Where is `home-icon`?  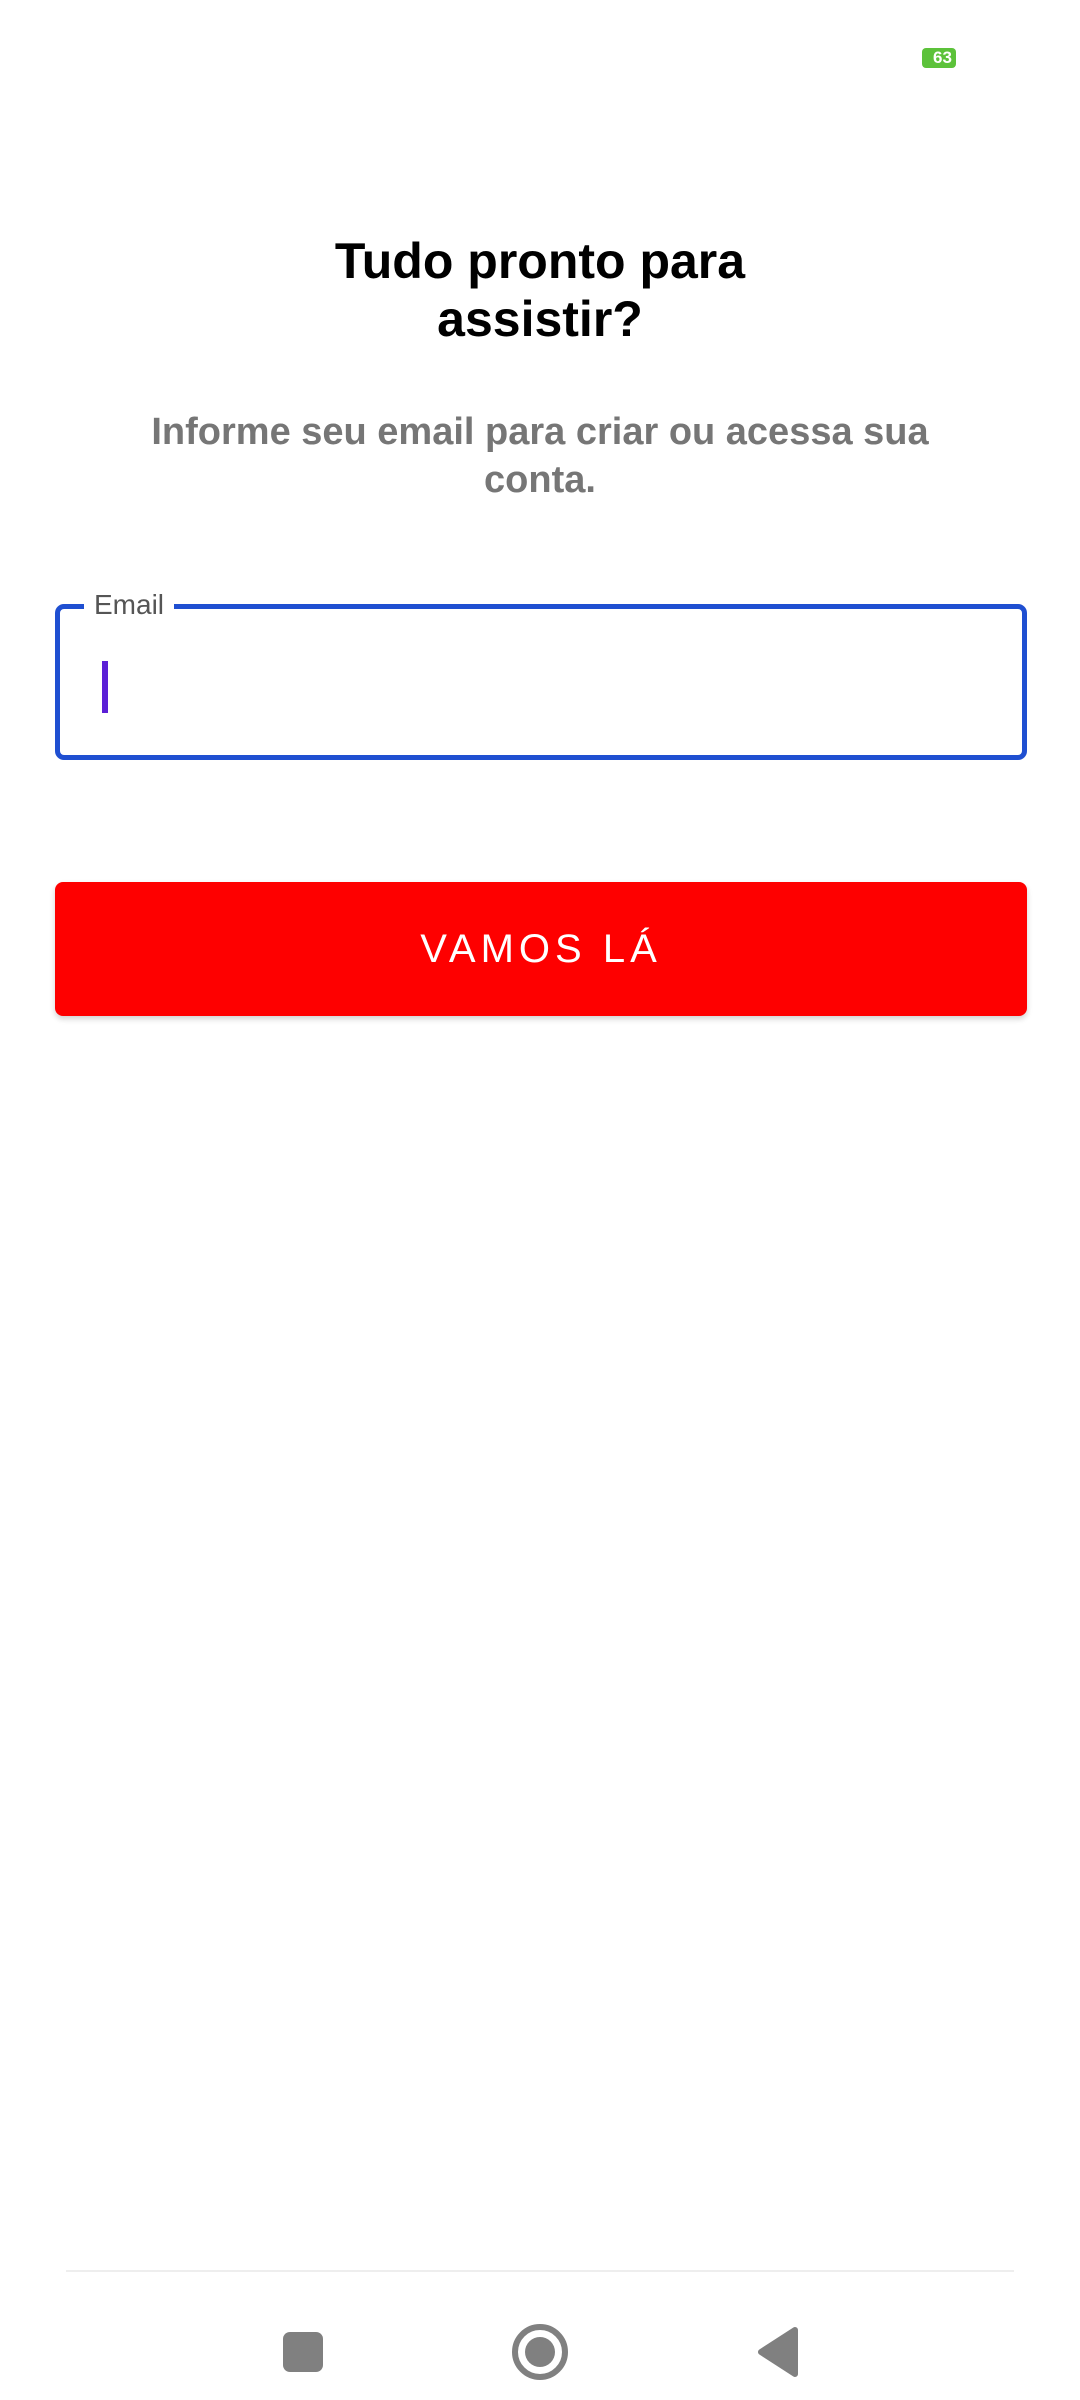
home-icon is located at coordinates (540, 2352).